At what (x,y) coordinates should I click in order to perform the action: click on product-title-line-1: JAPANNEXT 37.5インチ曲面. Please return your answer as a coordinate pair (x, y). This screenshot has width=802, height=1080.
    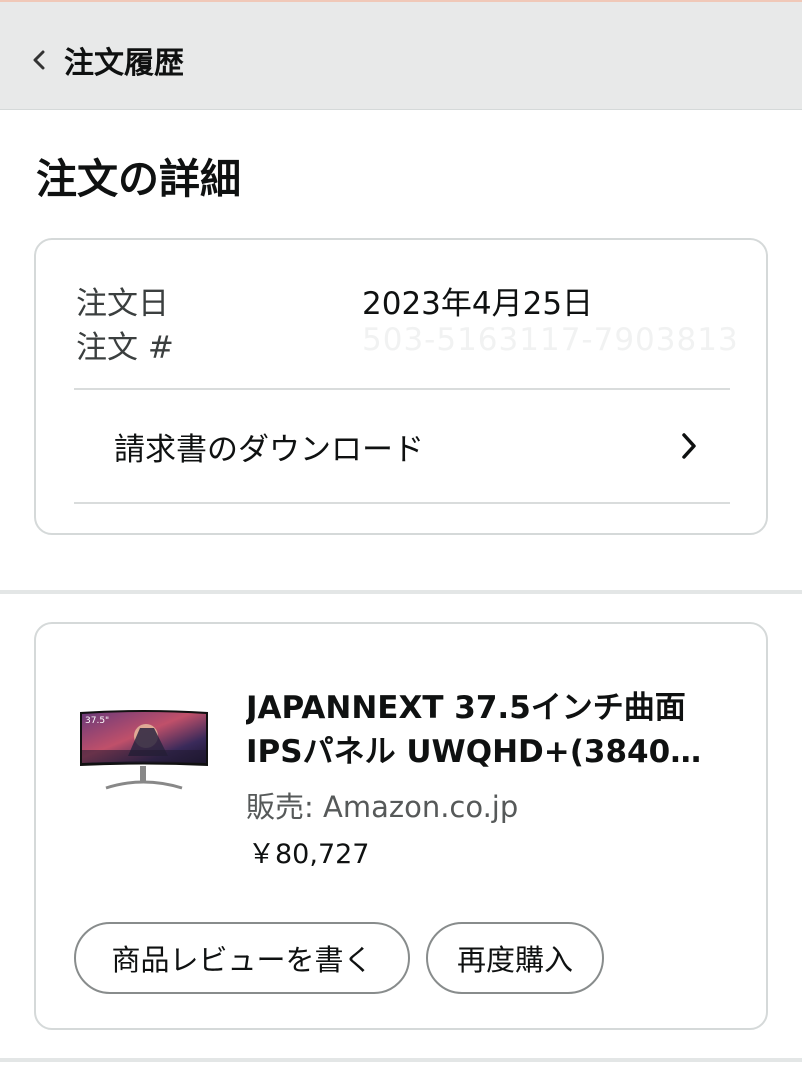
    Looking at the image, I should click on (466, 708).